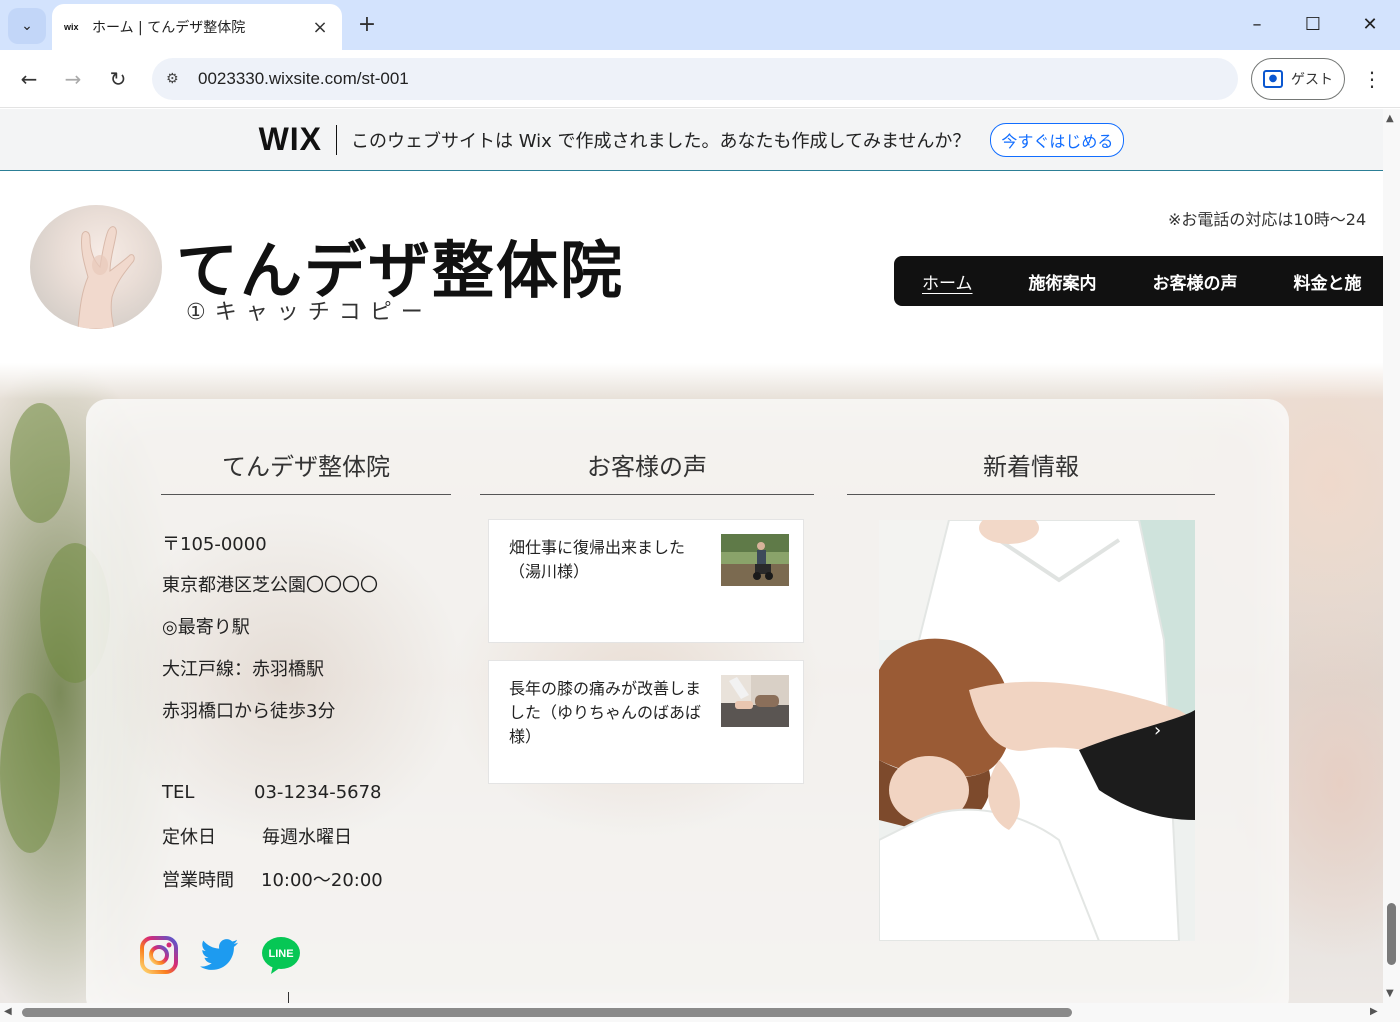  Describe the element at coordinates (1031, 467) in the screenshot. I see `news-column-title: 新着情報` at that location.